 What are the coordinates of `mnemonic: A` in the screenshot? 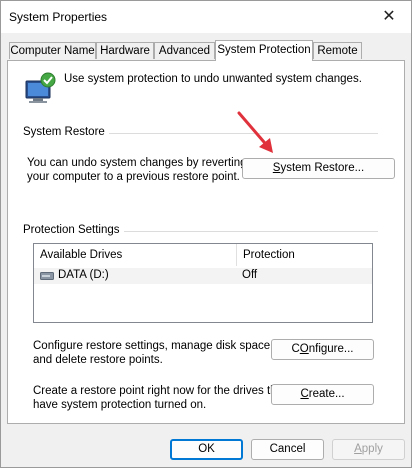 It's located at (358, 449).